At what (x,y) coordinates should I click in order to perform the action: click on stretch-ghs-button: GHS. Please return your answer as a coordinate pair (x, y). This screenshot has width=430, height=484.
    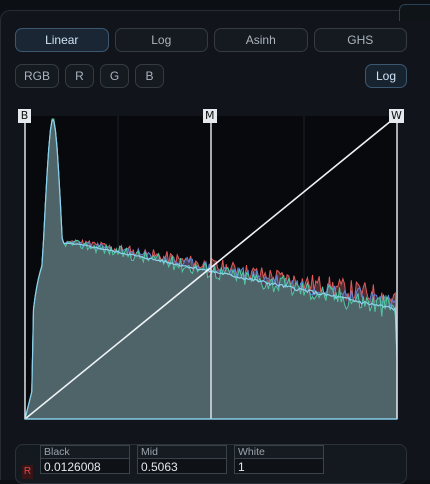
    Looking at the image, I should click on (360, 40).